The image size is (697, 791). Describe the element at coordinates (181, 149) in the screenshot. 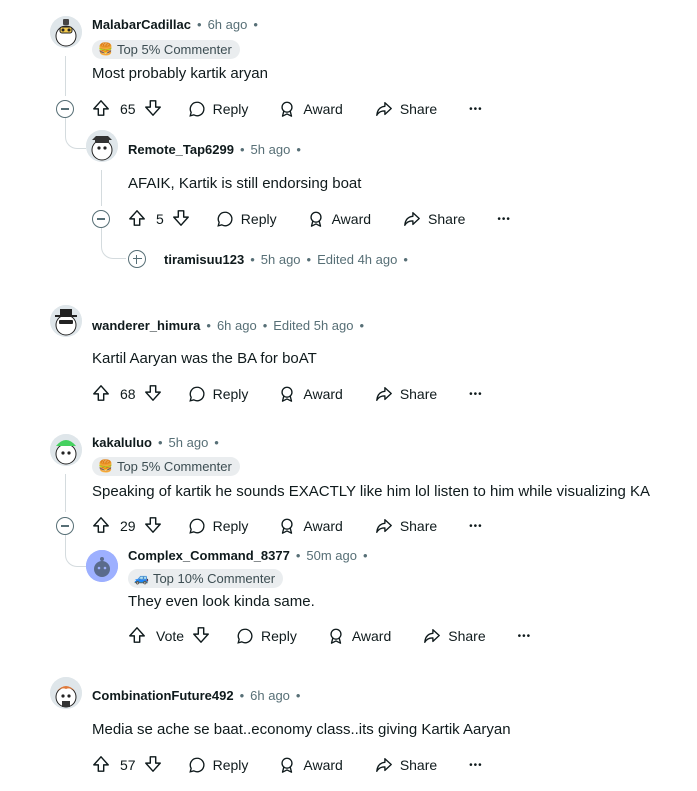

I see `username: Remote_Tap6299` at that location.